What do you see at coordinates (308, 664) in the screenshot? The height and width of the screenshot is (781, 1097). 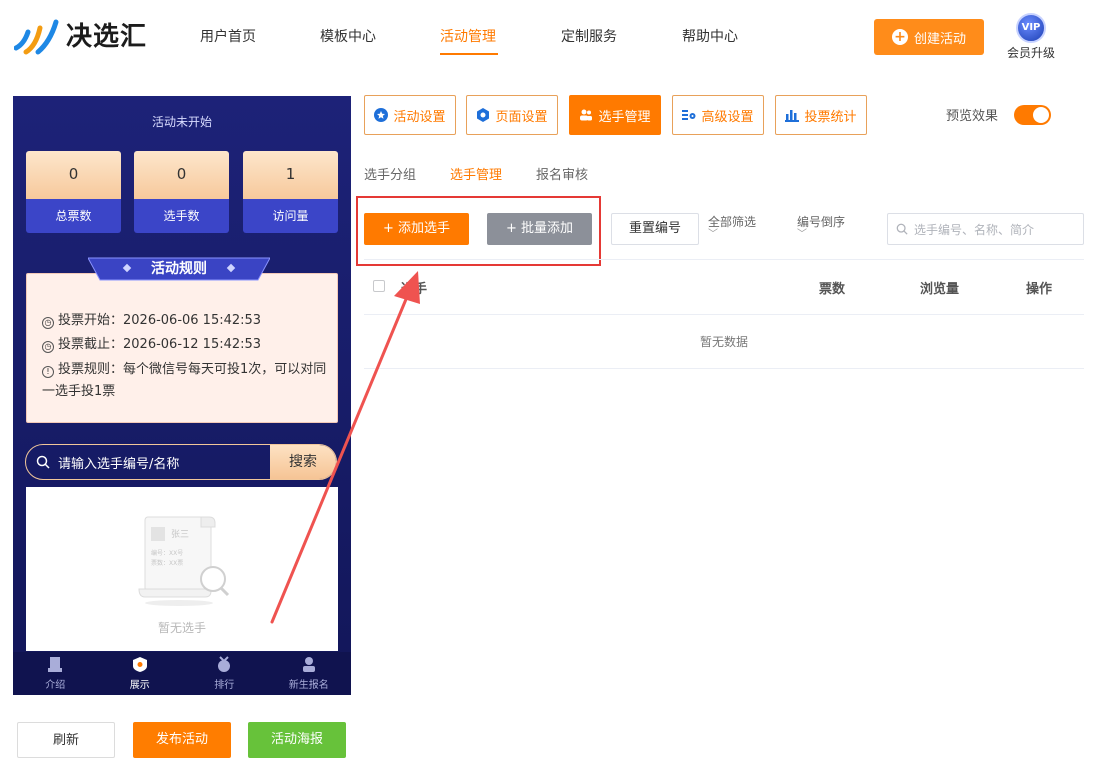 I see `signup-icon` at bounding box center [308, 664].